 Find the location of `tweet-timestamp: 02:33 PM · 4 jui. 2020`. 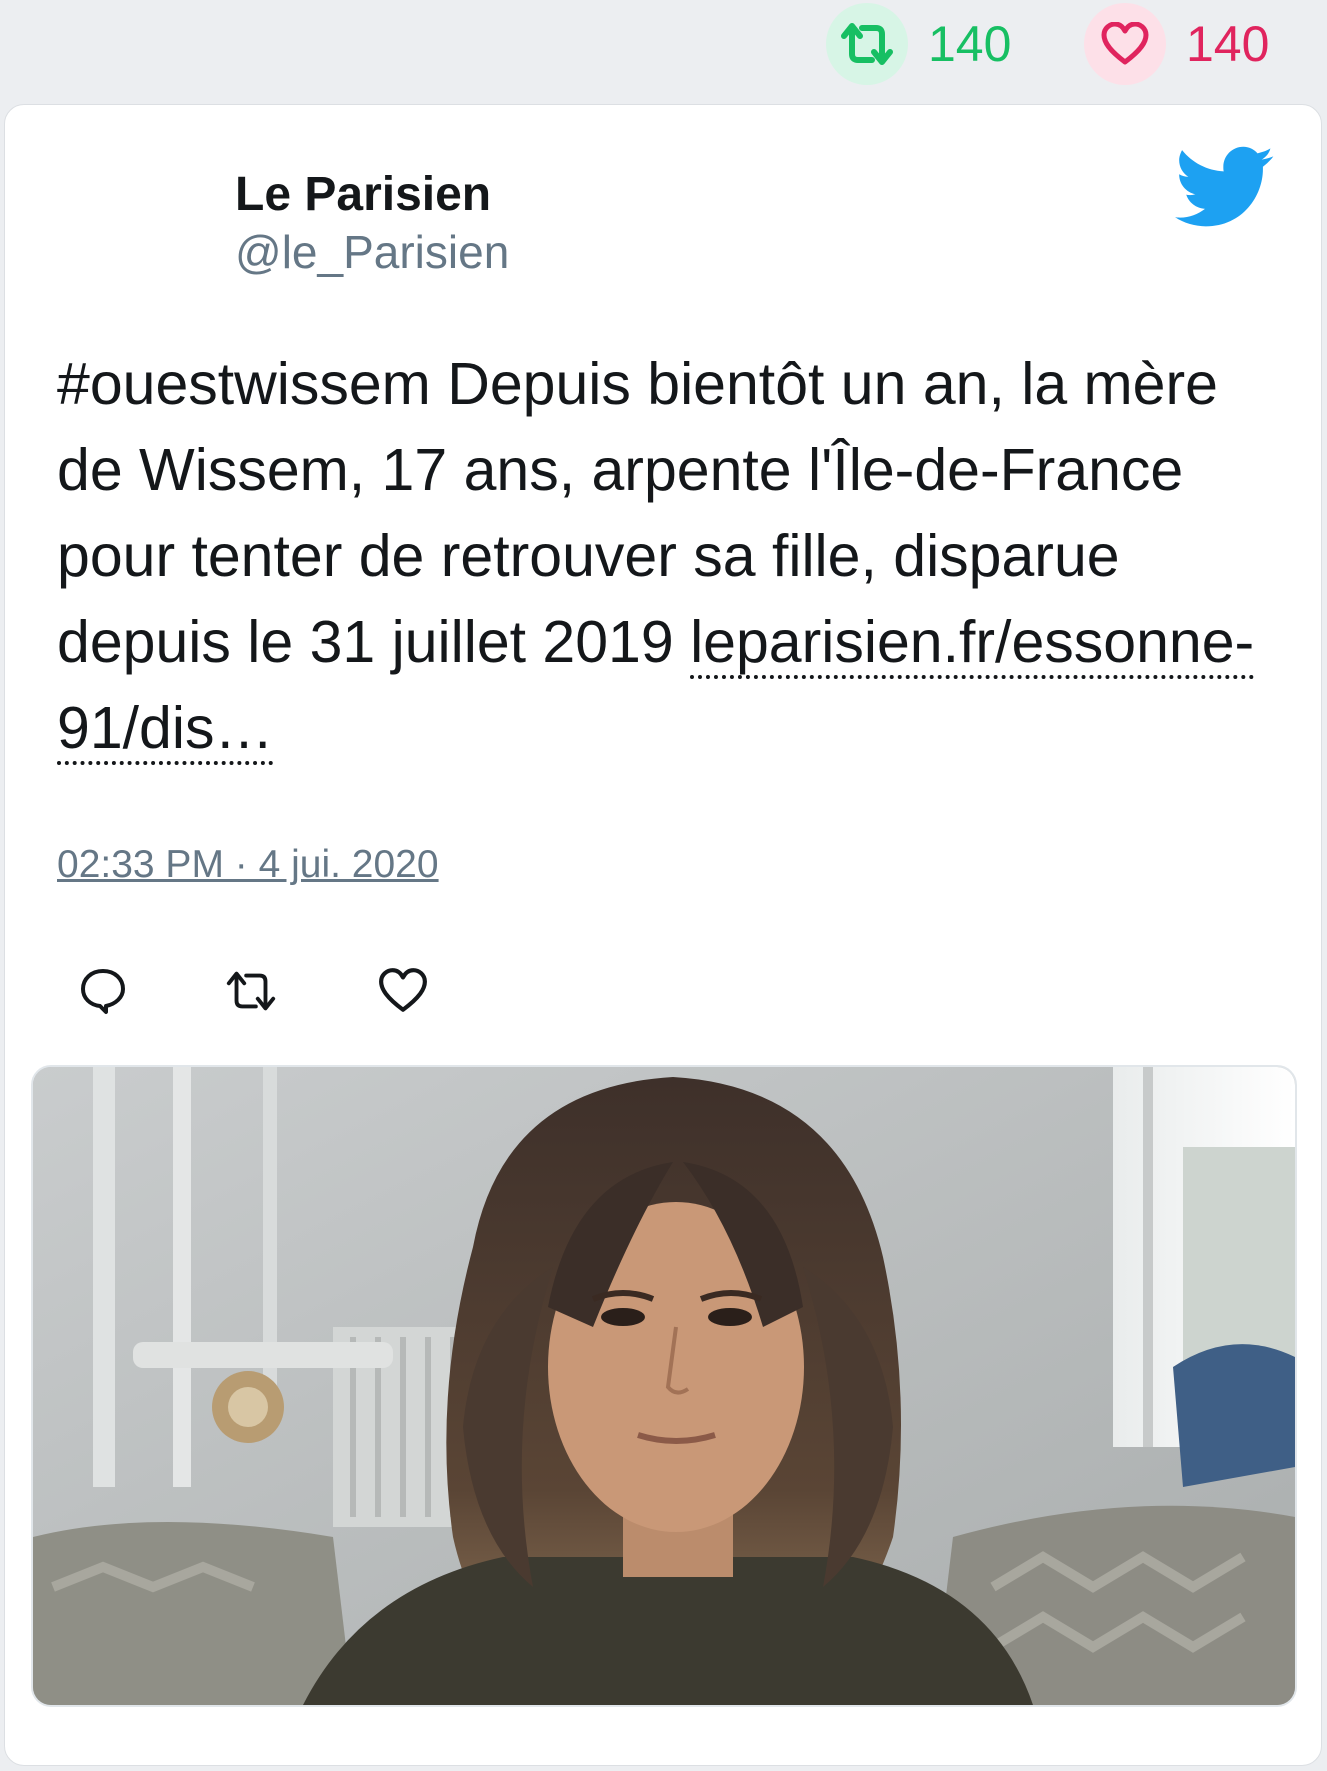

tweet-timestamp: 02:33 PM · 4 jui. 2020 is located at coordinates (248, 865).